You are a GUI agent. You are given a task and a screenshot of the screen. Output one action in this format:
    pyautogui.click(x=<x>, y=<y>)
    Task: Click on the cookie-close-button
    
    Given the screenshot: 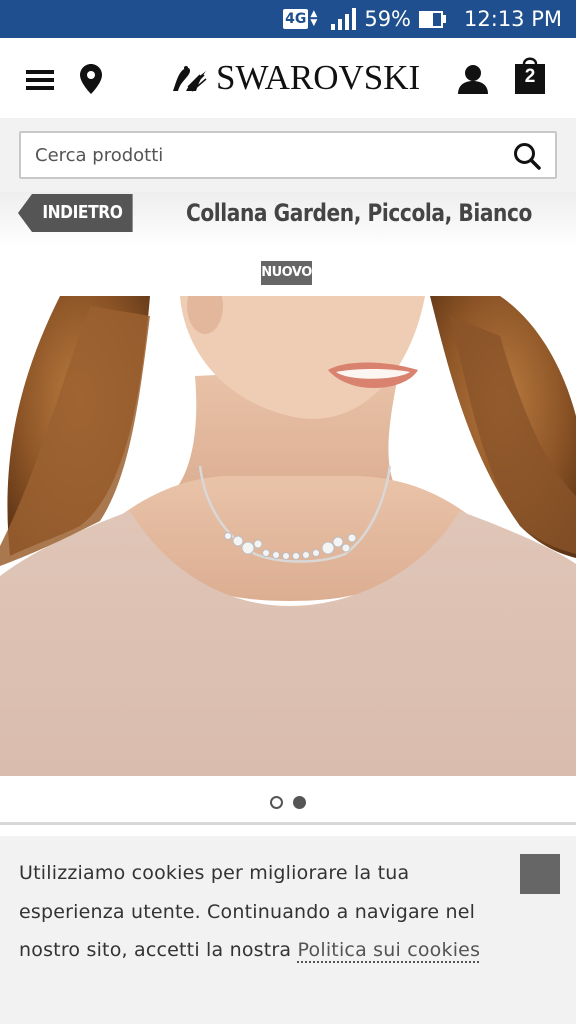 What is the action you would take?
    pyautogui.click(x=540, y=874)
    